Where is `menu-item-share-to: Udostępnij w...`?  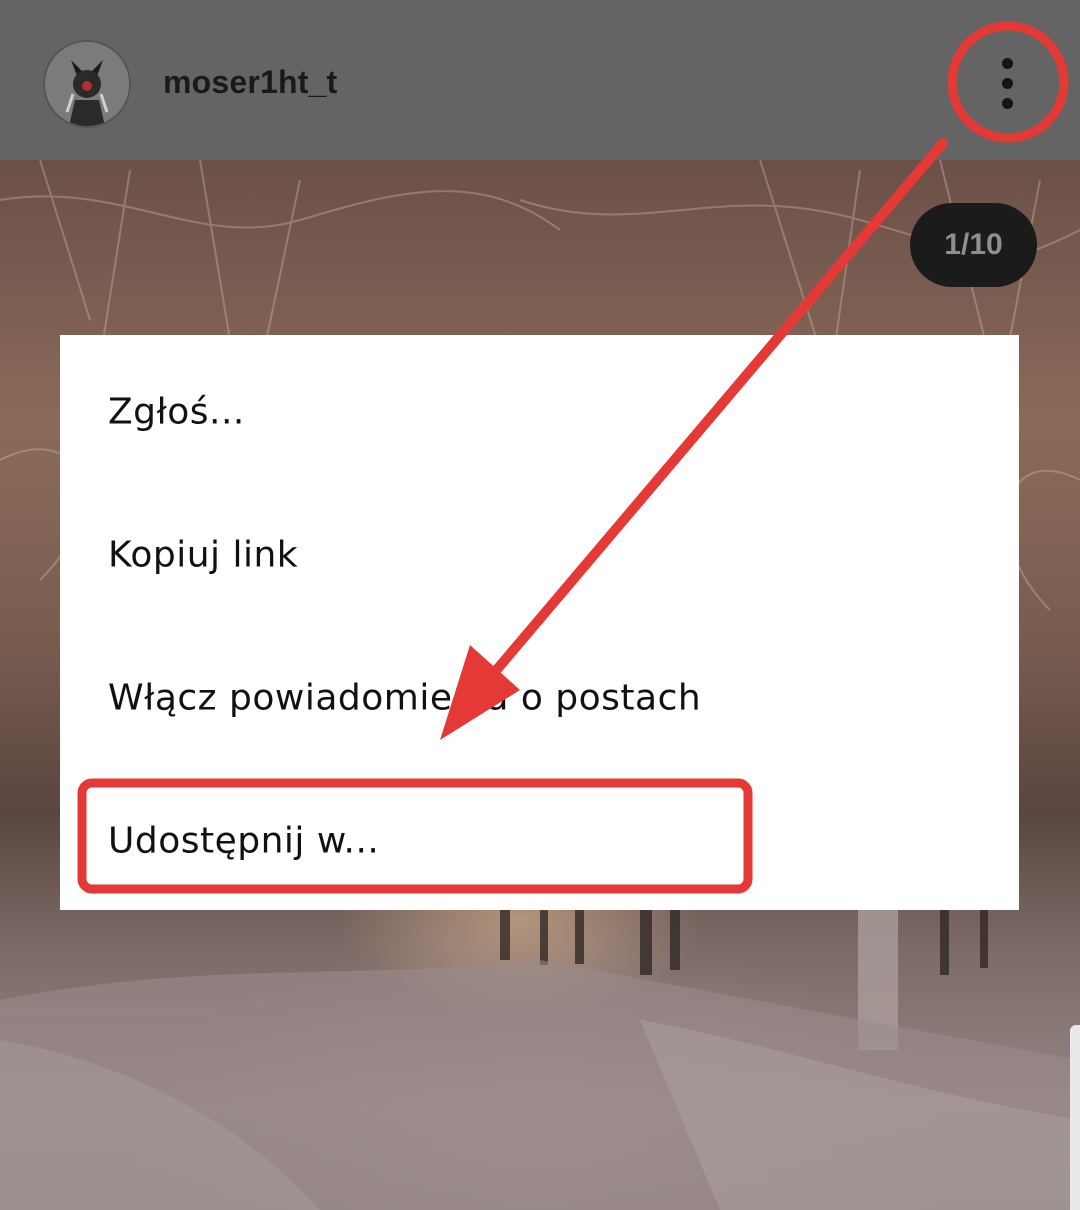
menu-item-share-to: Udostępnij w... is located at coordinates (539, 840).